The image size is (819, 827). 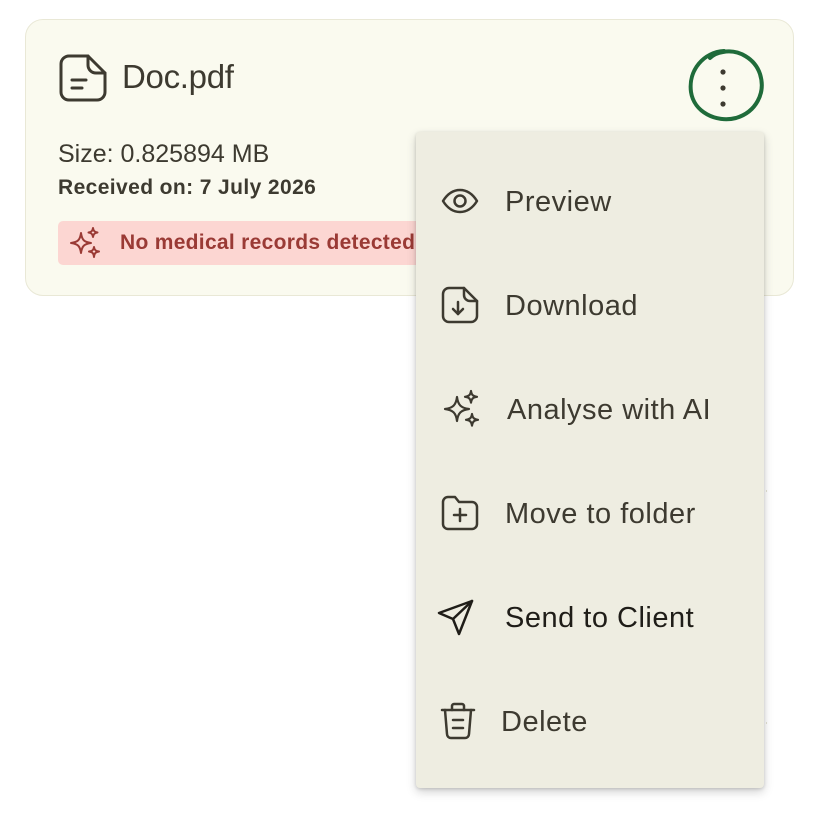 I want to click on menu-item-send-client: Send to Client, so click(x=590, y=617).